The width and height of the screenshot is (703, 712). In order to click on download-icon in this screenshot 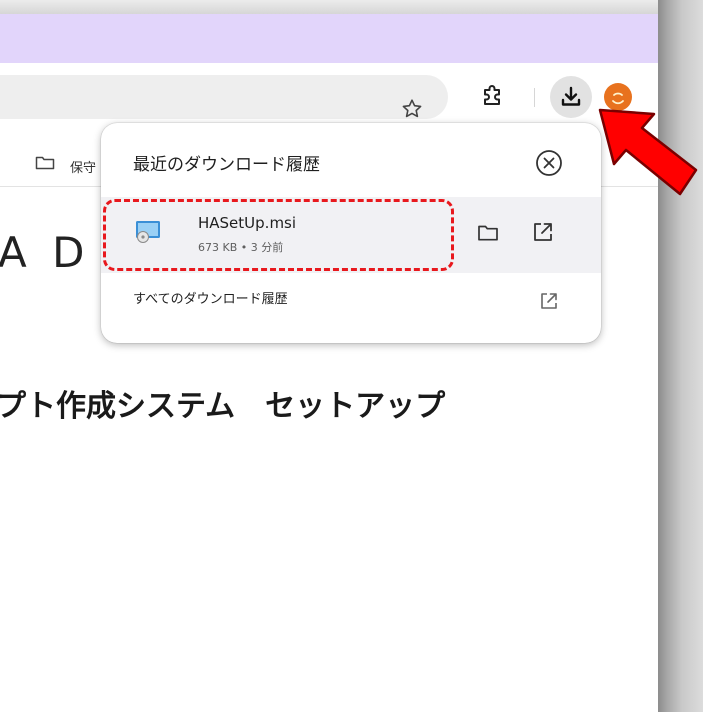, I will do `click(571, 96)`.